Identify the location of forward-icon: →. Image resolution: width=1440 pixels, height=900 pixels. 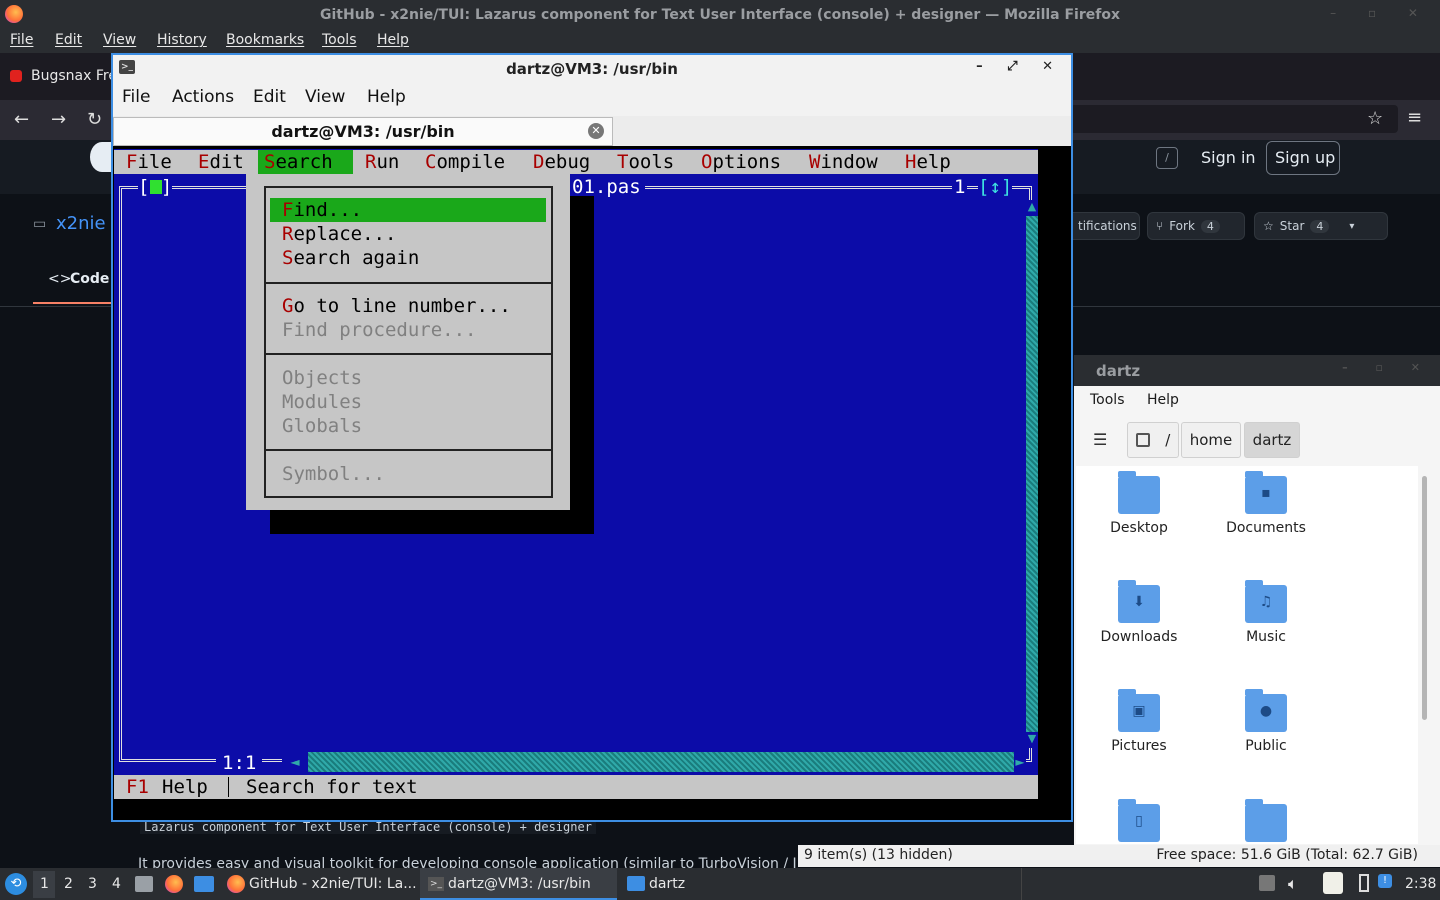
(58, 119).